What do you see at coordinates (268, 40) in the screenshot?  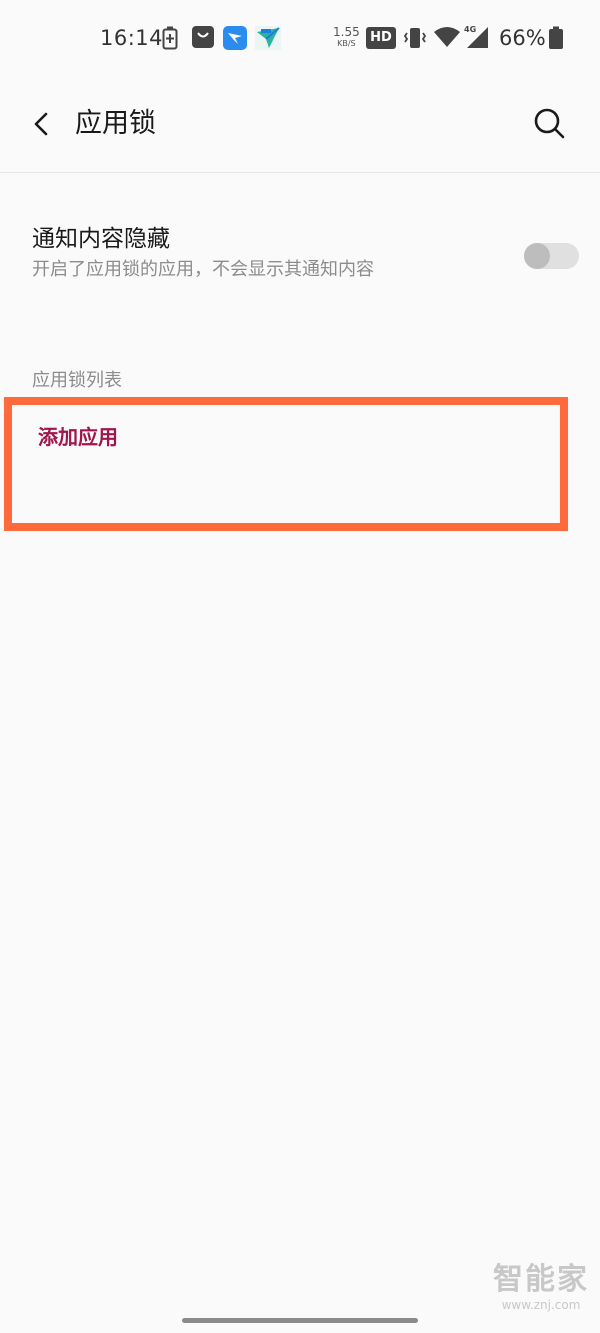 I see `paper-plane-app-icon` at bounding box center [268, 40].